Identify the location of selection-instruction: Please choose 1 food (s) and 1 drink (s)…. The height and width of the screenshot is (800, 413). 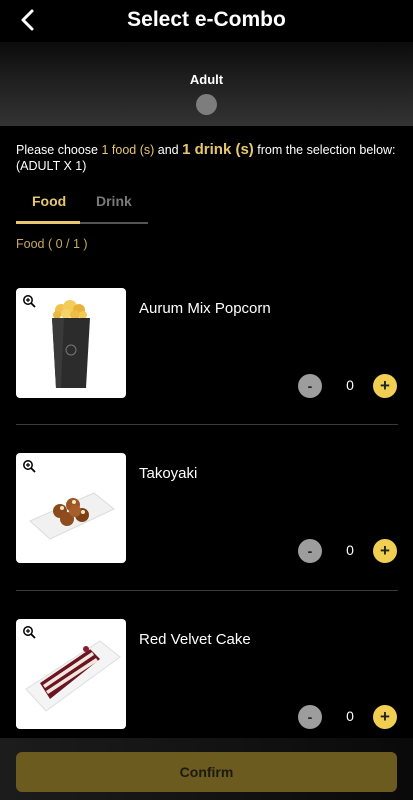
(206, 157).